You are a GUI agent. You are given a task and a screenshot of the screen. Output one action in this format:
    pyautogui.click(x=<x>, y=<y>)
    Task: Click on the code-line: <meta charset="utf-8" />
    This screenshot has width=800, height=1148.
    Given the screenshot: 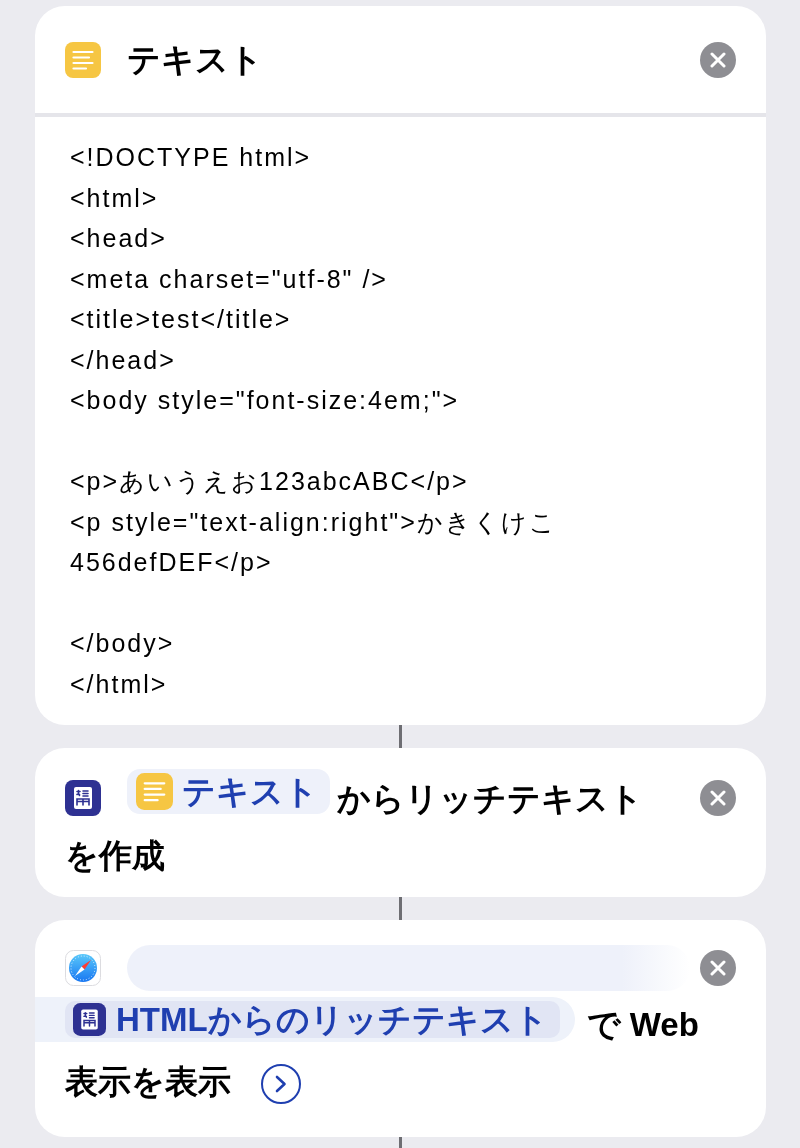 What is the action you would take?
    pyautogui.click(x=229, y=279)
    